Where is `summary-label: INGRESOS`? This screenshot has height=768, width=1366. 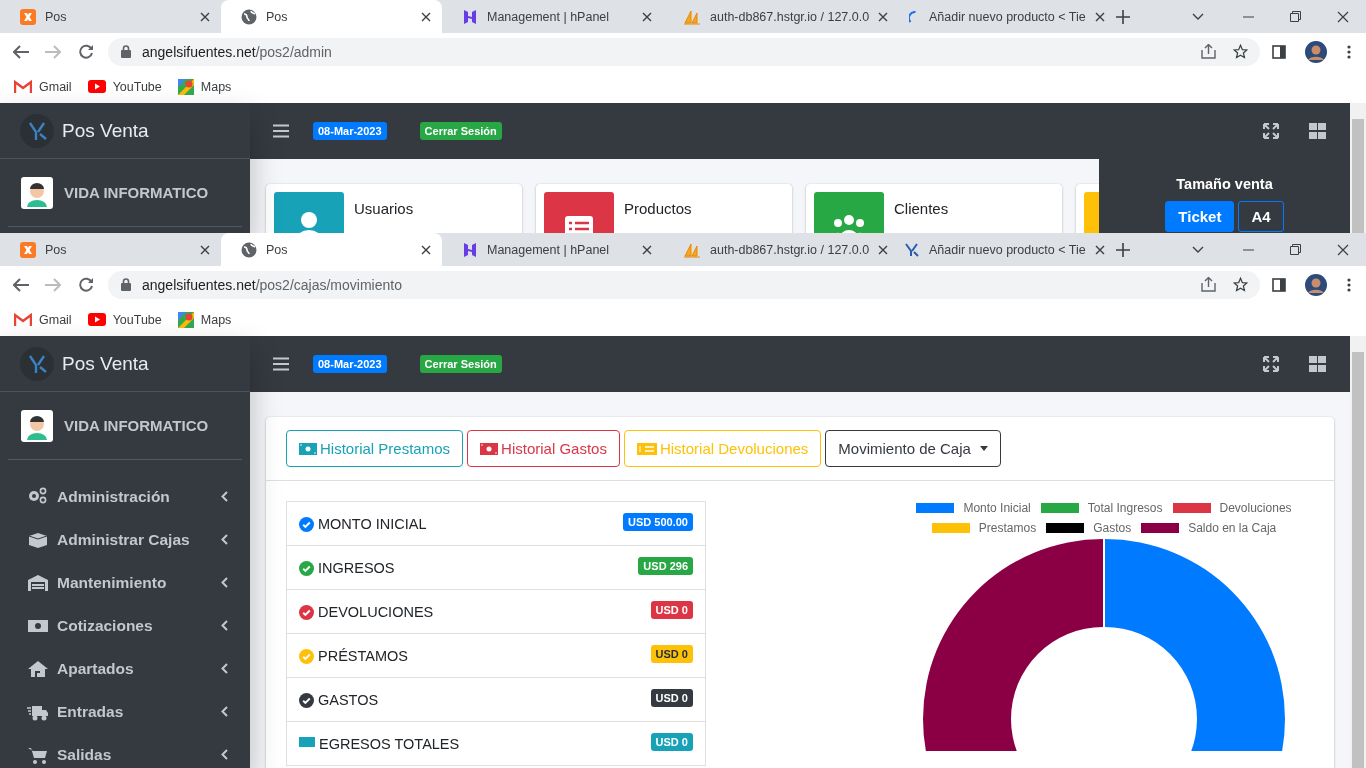 summary-label: INGRESOS is located at coordinates (356, 568).